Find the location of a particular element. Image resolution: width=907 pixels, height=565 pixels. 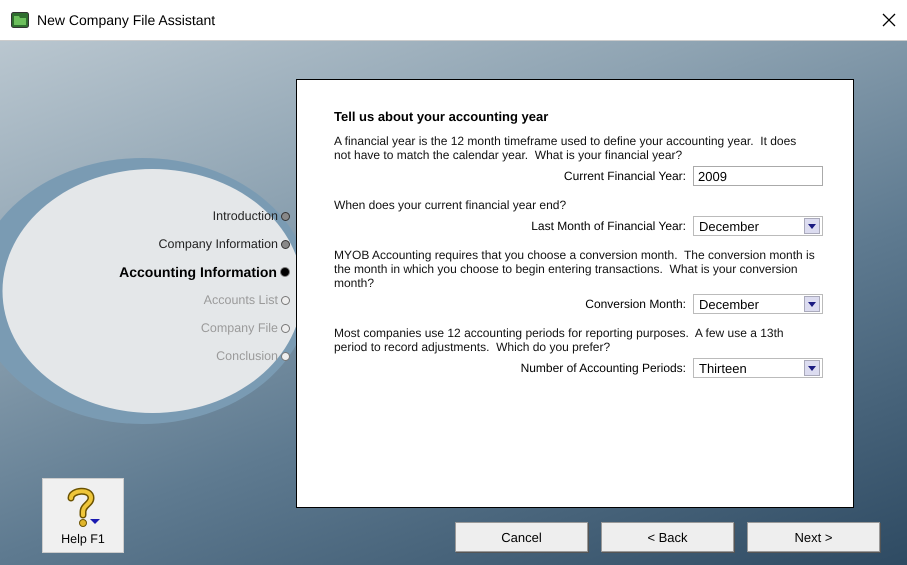

wizard-button: Next > is located at coordinates (813, 537).